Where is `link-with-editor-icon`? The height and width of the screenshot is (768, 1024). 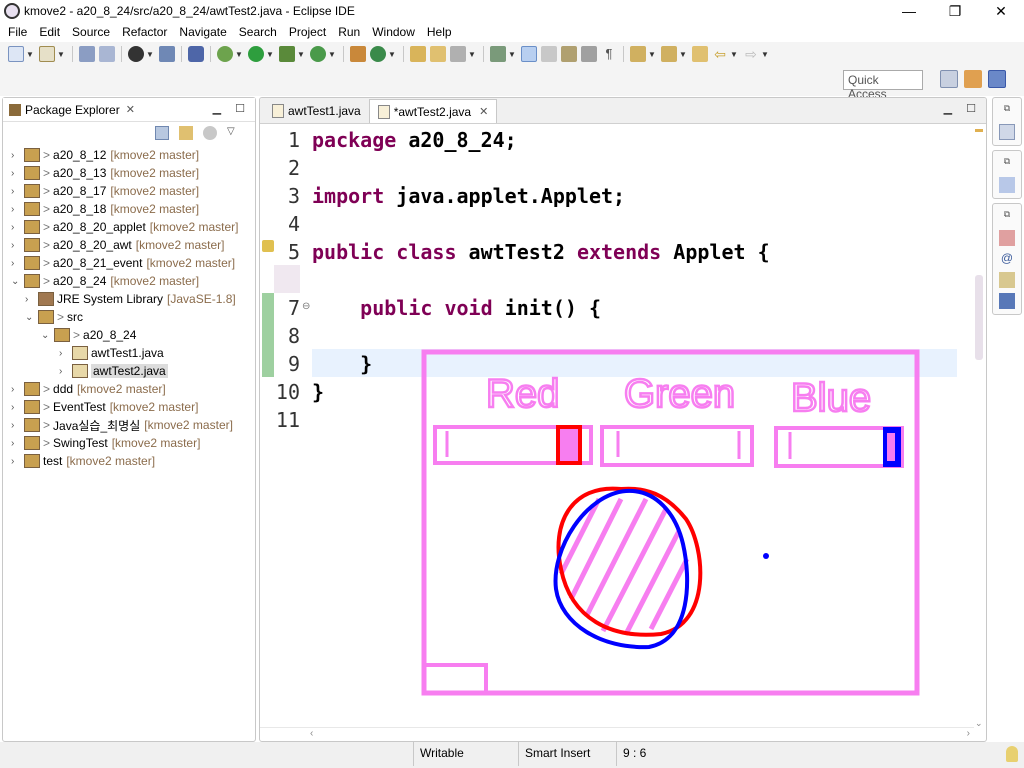
link-with-editor-icon is located at coordinates (186, 133).